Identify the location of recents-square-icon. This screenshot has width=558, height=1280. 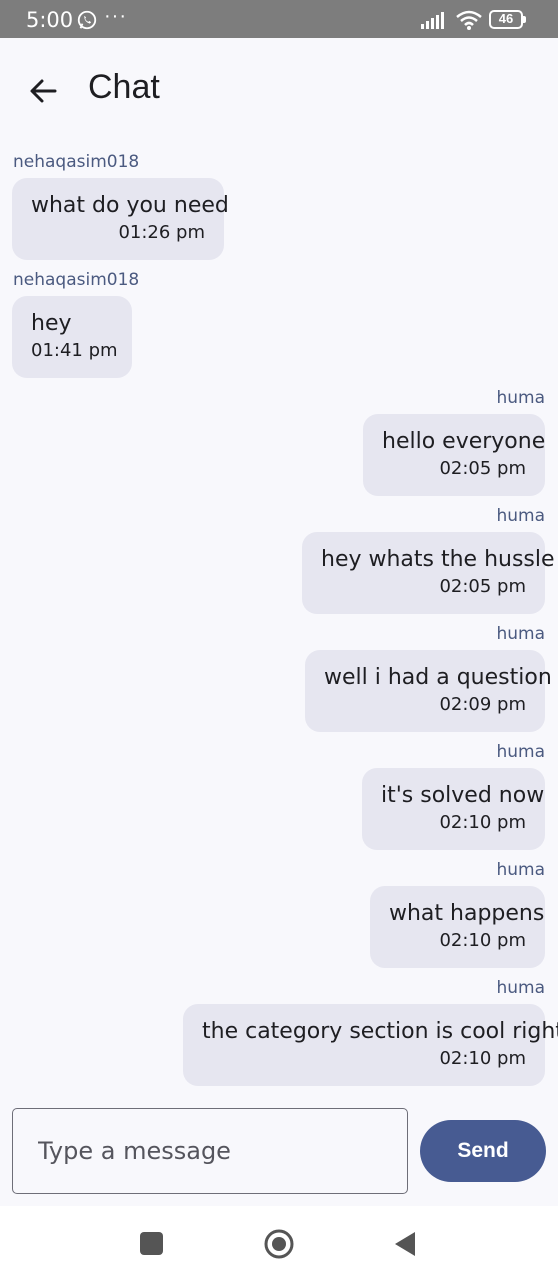
(151, 1243).